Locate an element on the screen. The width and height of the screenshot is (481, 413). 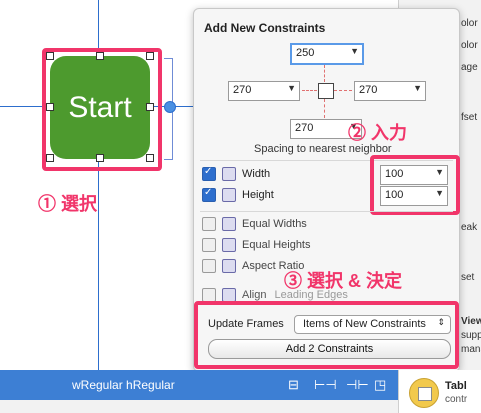
popover-title: Add New Constraints is located at coordinates (265, 28).